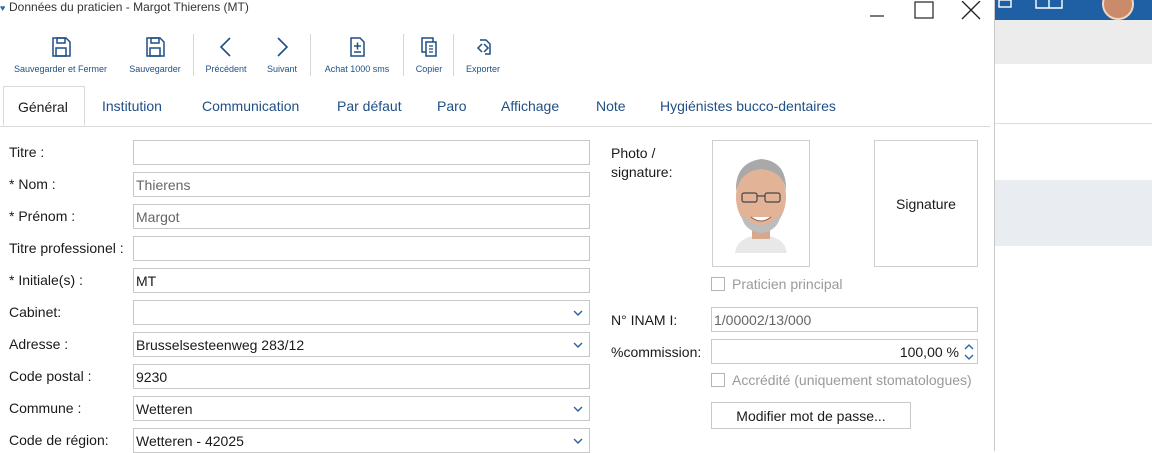 This screenshot has height=453, width=1152. I want to click on adresse-select: Brusselsesteenweg 283/12, so click(361, 344).